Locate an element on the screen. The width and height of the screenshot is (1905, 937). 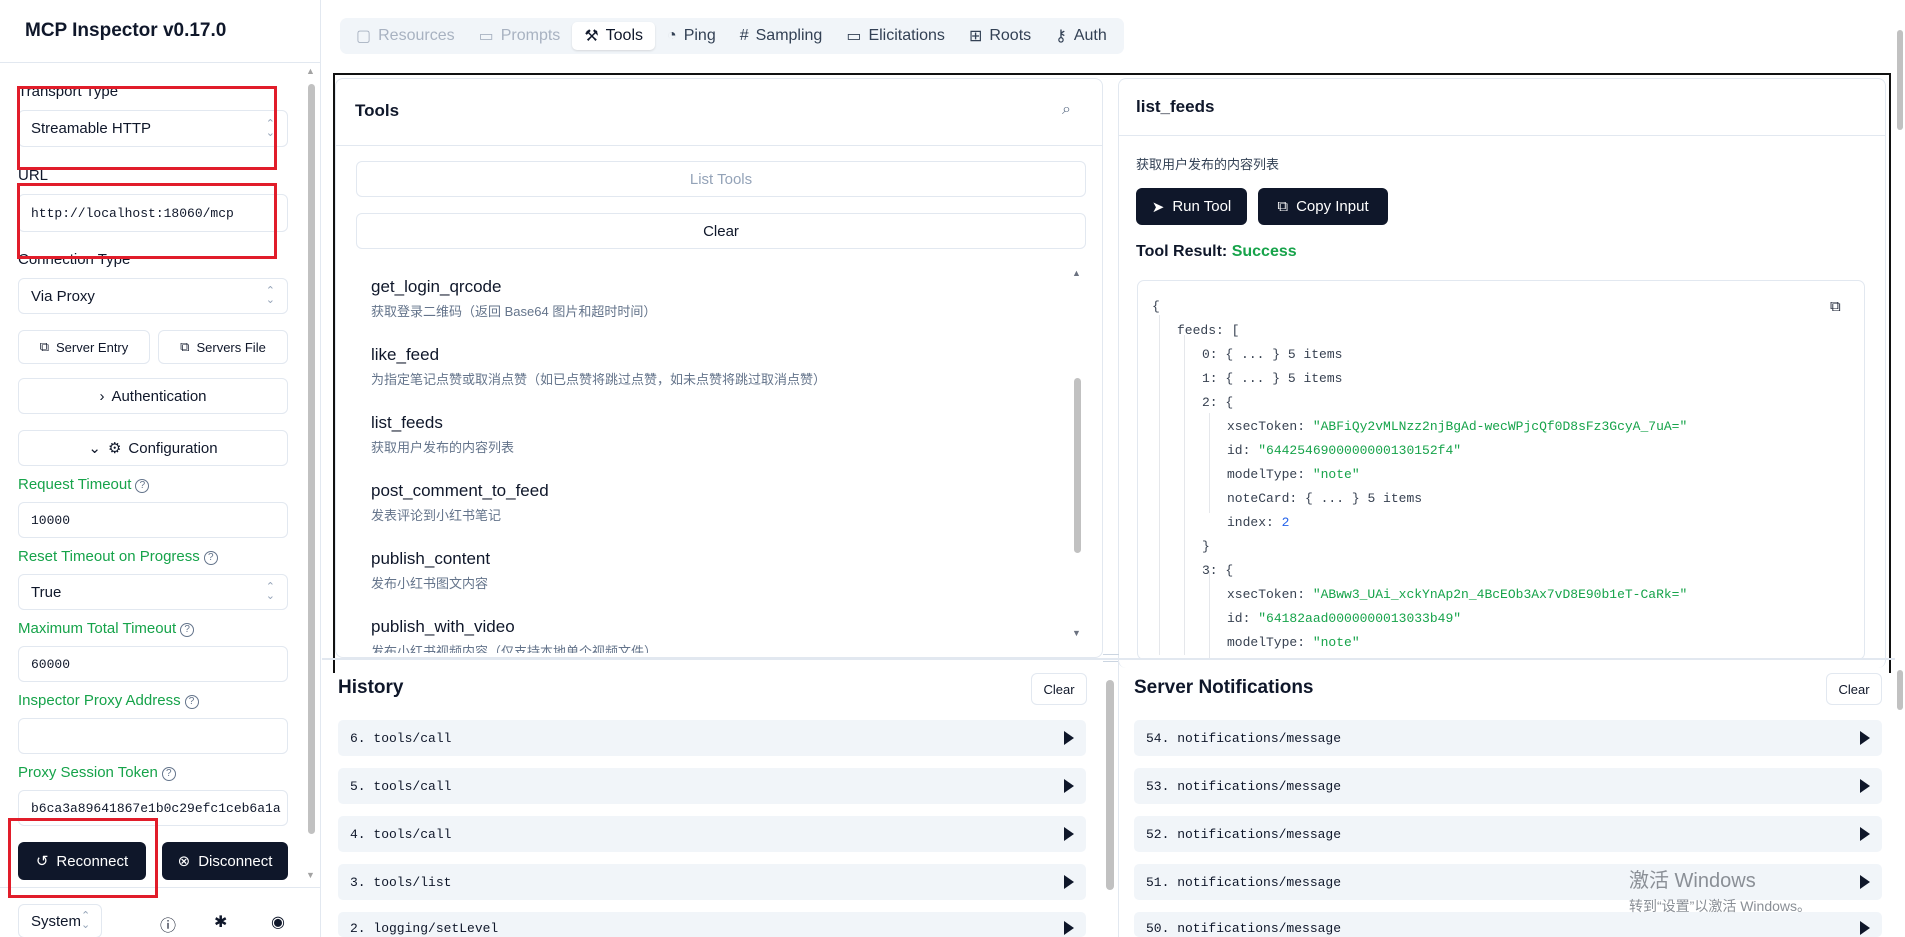
max-timeout-input: 60000 is located at coordinates (153, 664).